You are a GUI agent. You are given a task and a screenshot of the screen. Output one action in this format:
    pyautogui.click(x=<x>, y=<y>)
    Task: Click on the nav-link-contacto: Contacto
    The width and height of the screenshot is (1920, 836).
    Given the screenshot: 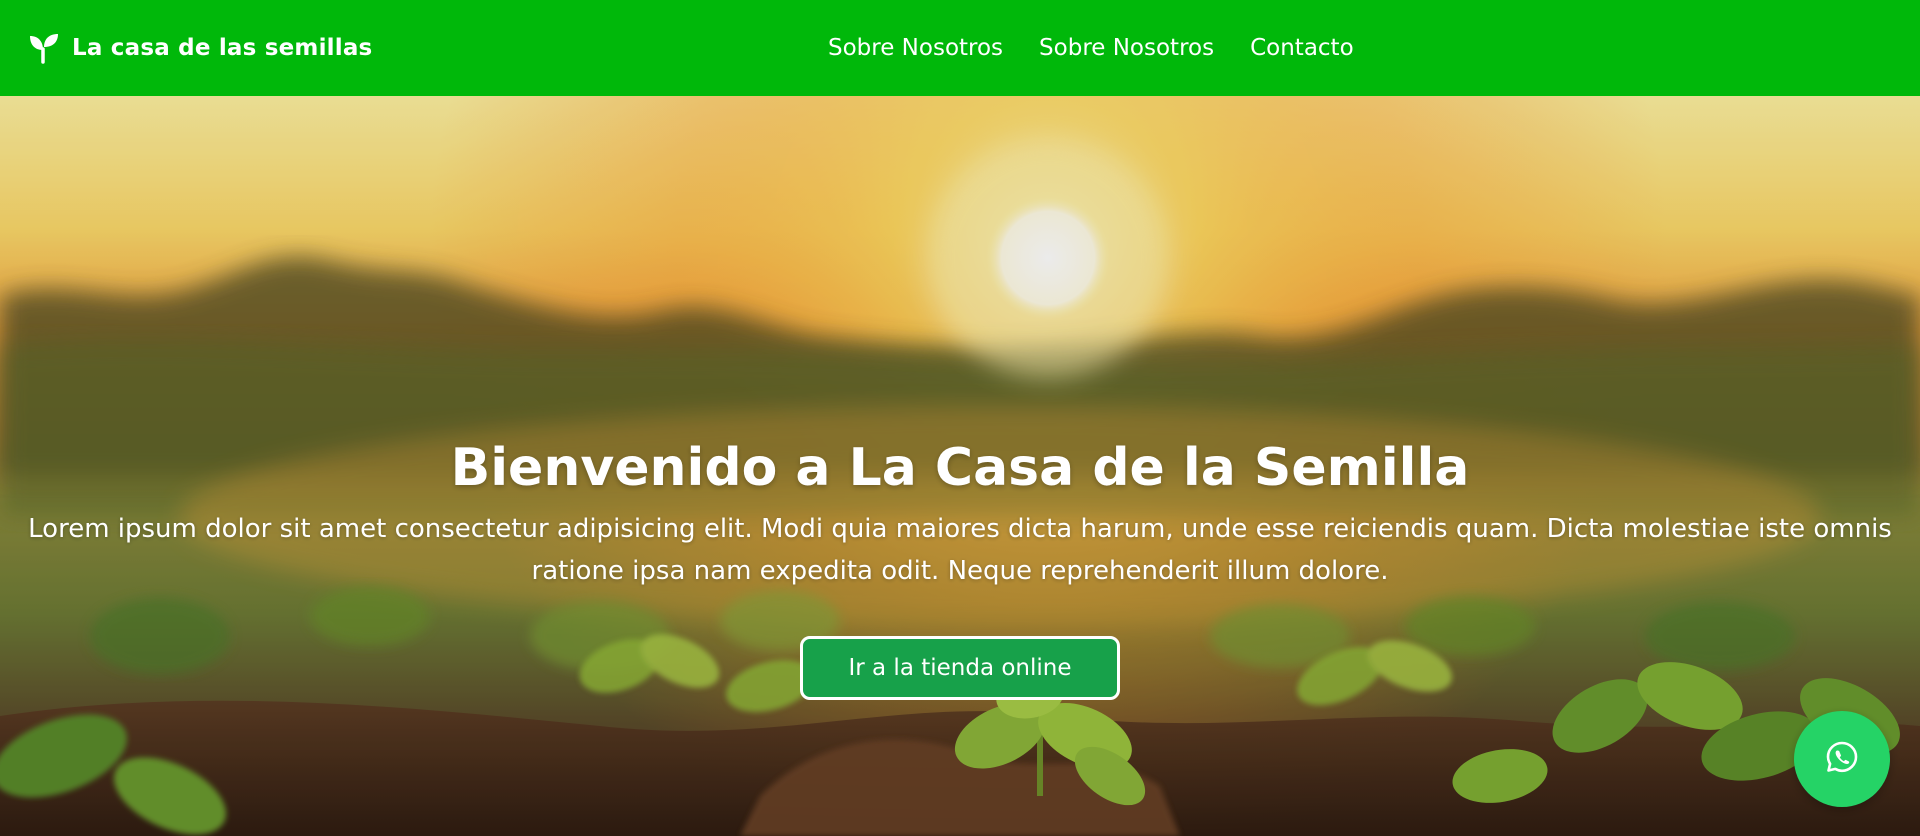 What is the action you would take?
    pyautogui.click(x=1302, y=48)
    